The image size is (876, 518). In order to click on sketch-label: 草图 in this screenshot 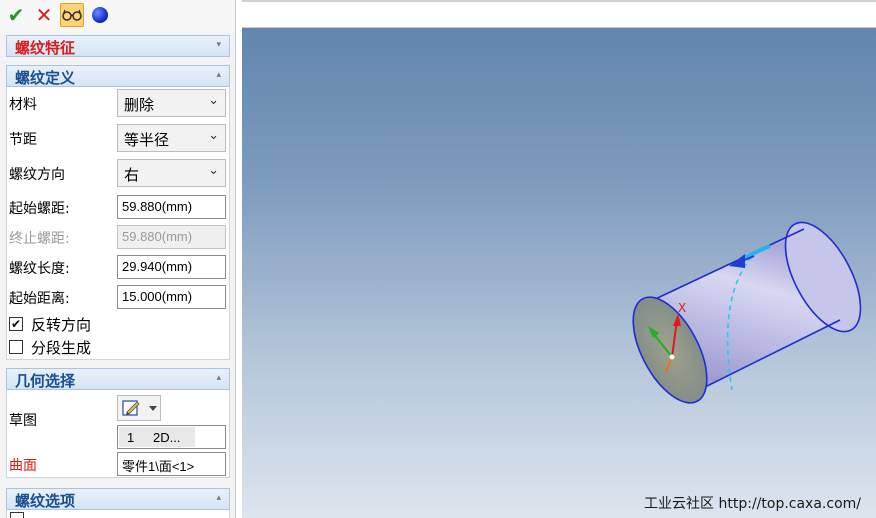, I will do `click(23, 421)`.